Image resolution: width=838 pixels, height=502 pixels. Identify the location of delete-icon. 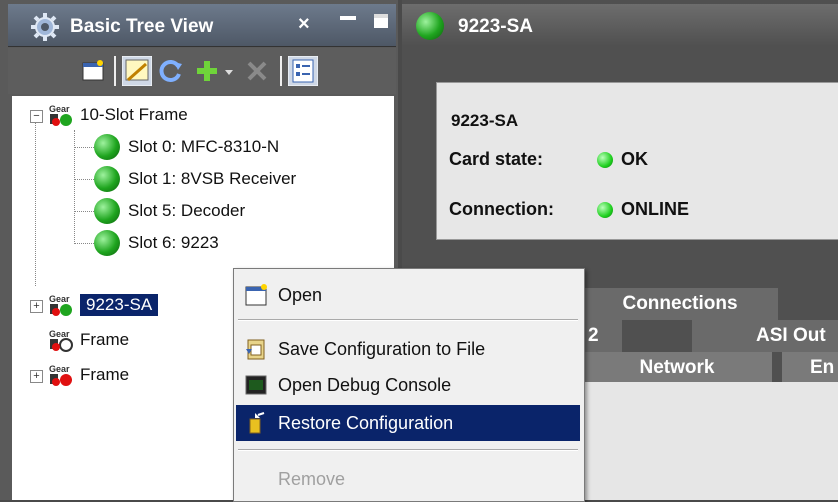
(257, 71).